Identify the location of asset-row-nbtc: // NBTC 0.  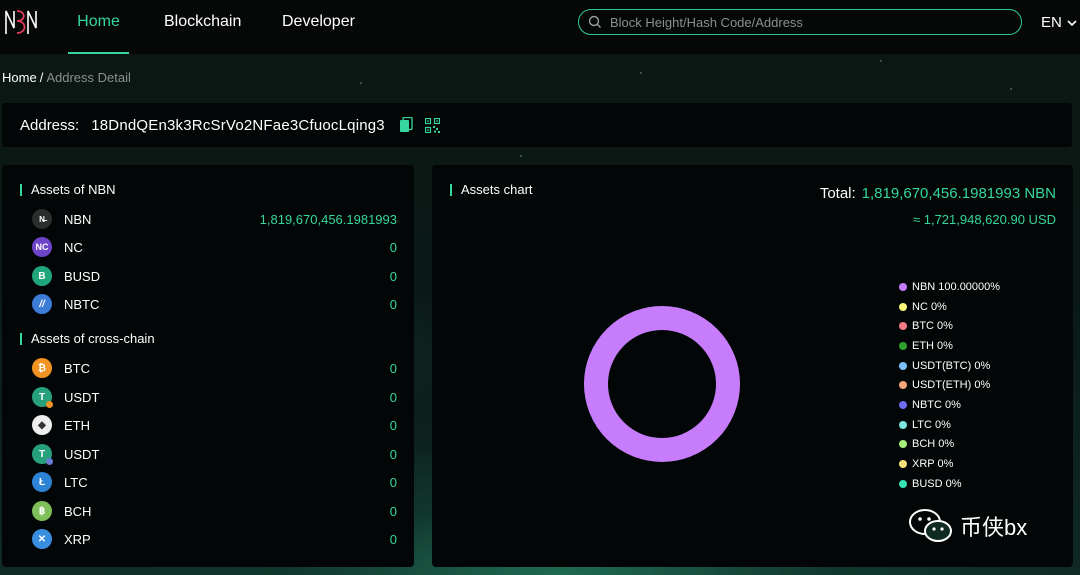
(214, 304).